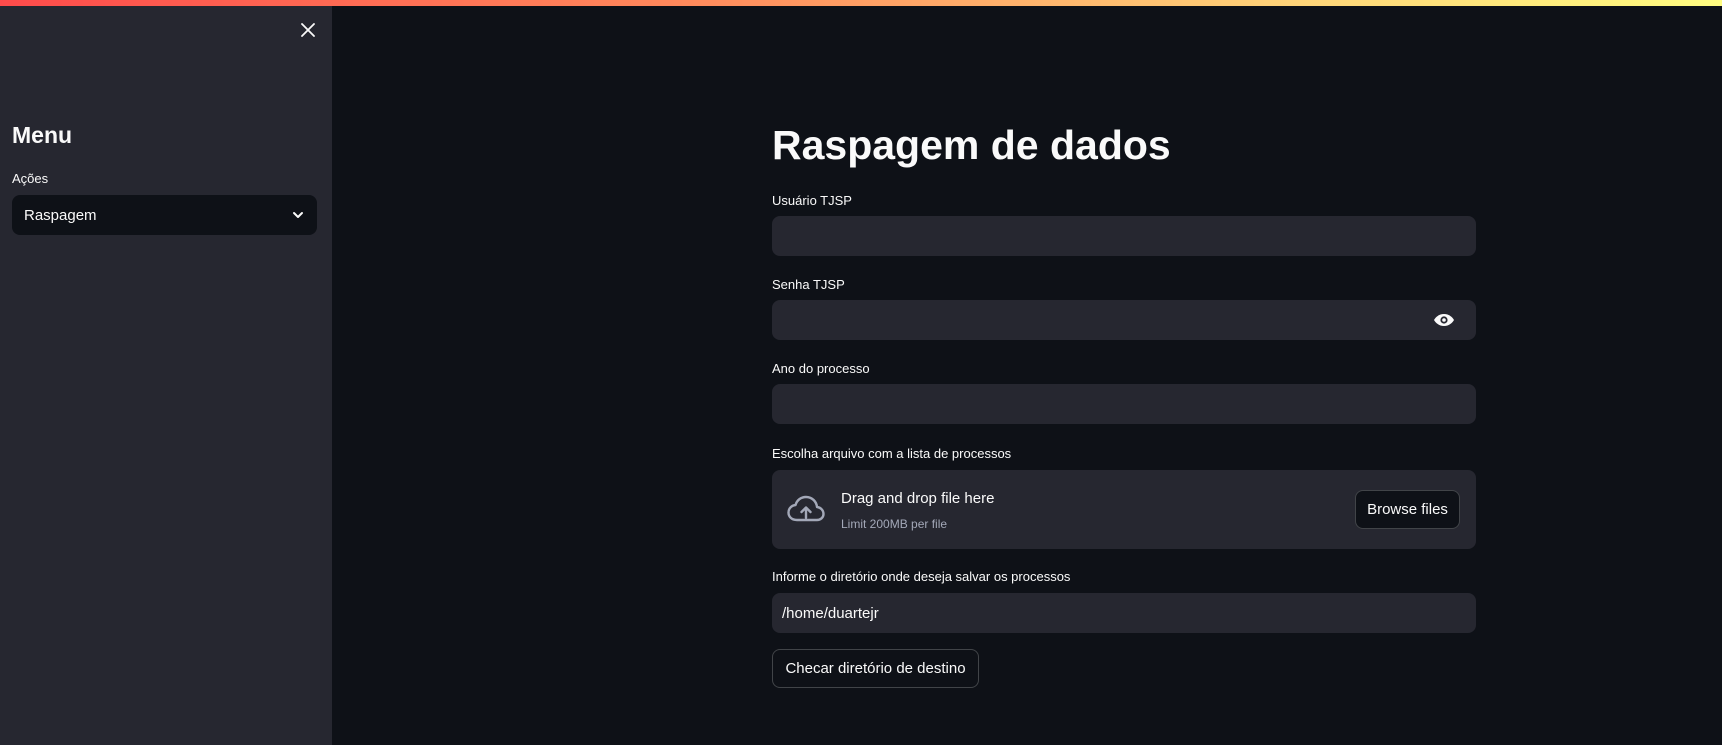  I want to click on close-icon, so click(308, 30).